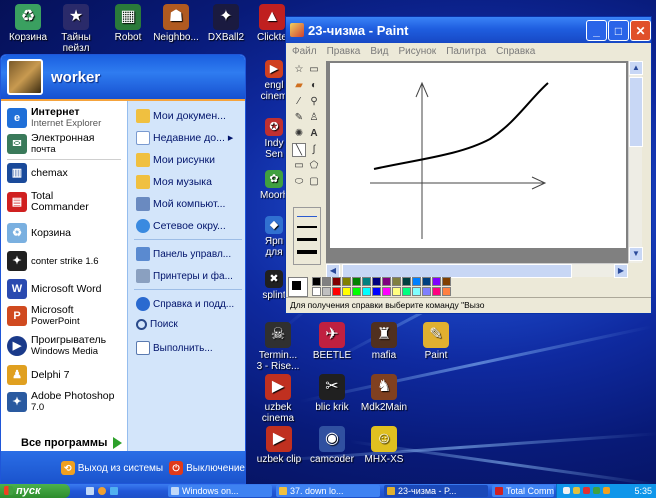  Describe the element at coordinates (596, 490) in the screenshot. I see `language-tray-icon` at that location.